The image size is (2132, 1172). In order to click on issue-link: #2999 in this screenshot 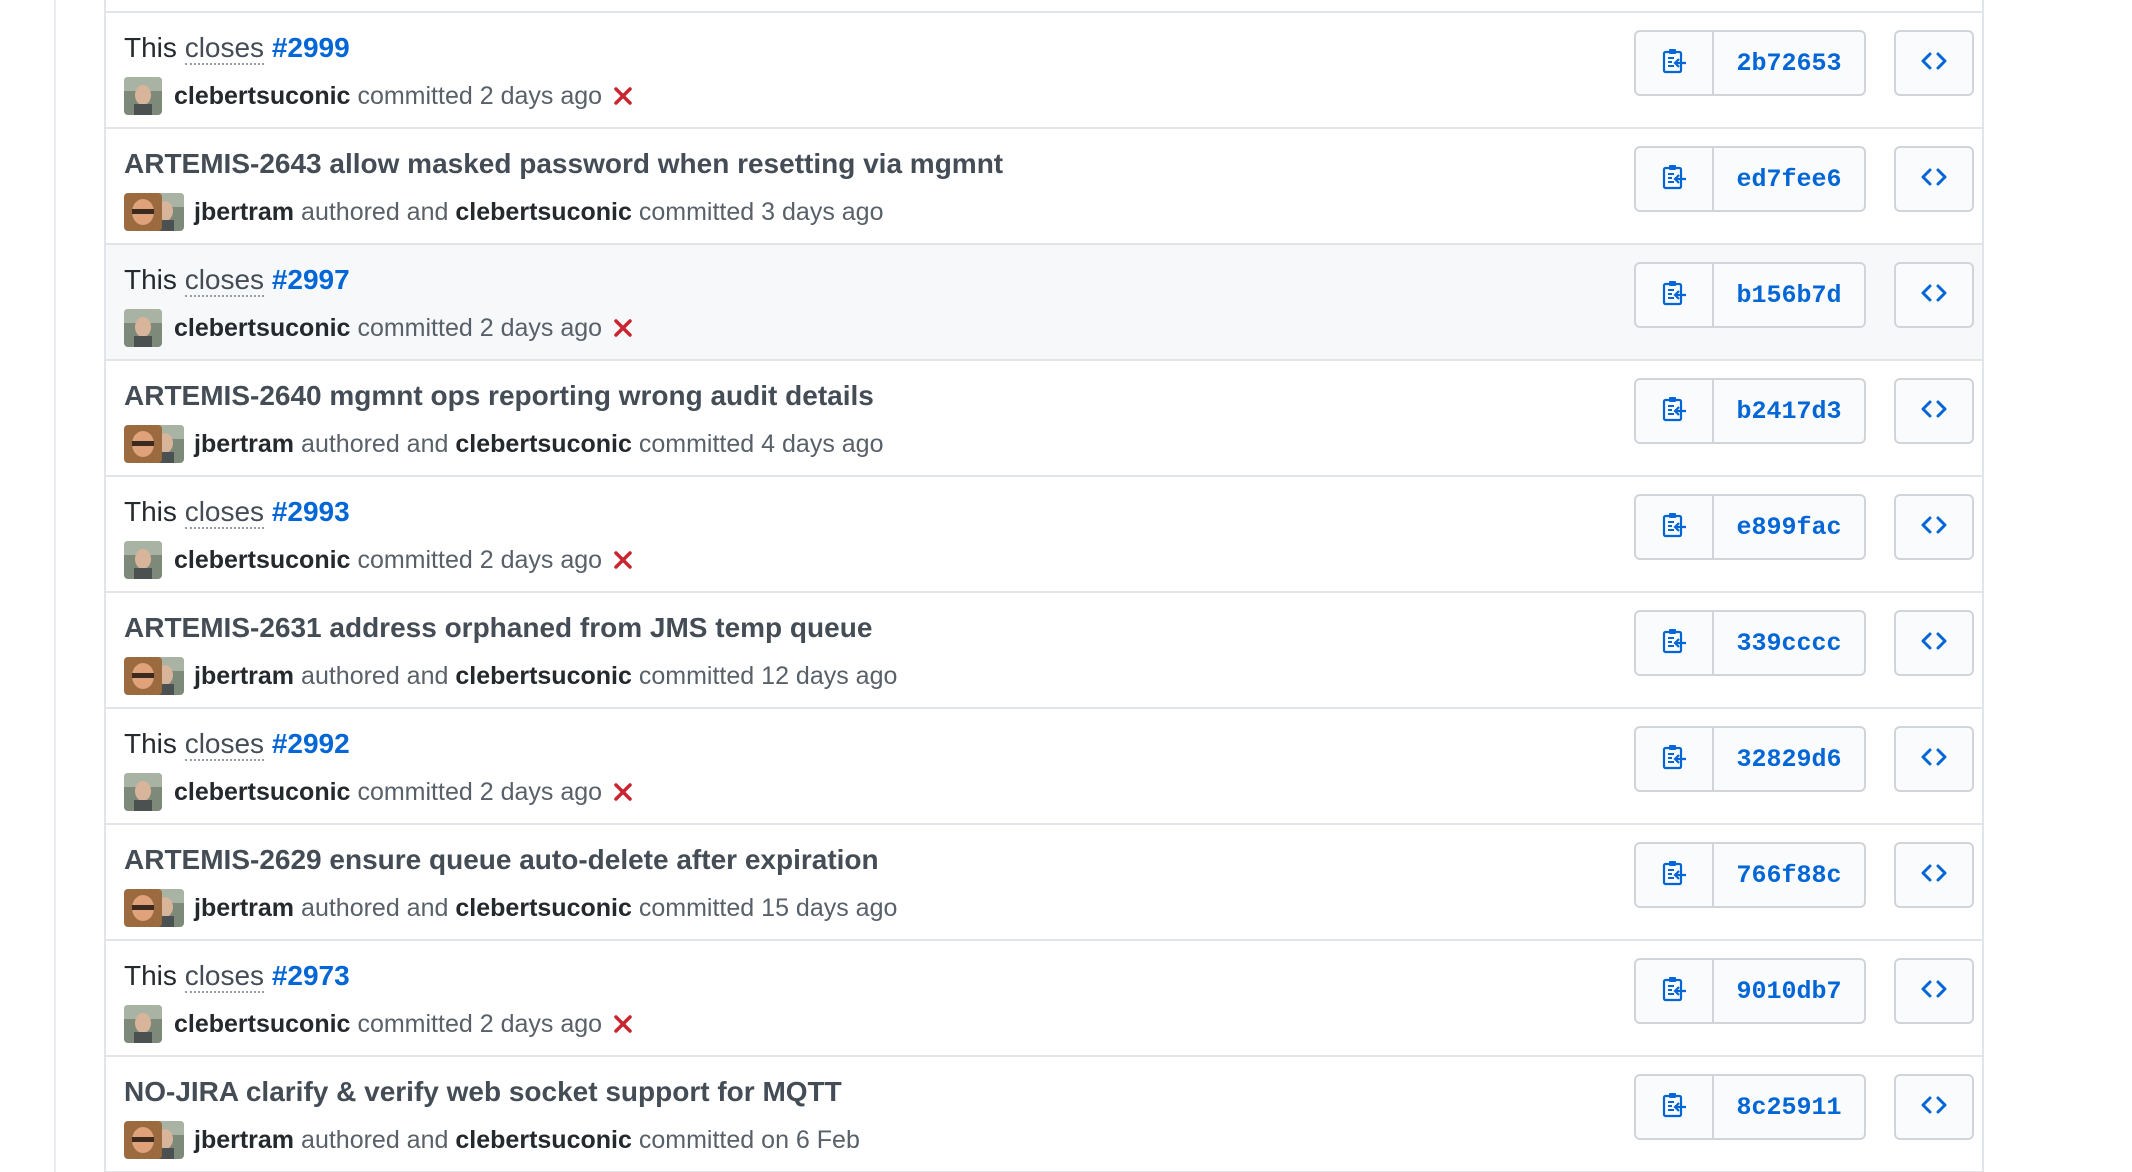, I will do `click(311, 47)`.